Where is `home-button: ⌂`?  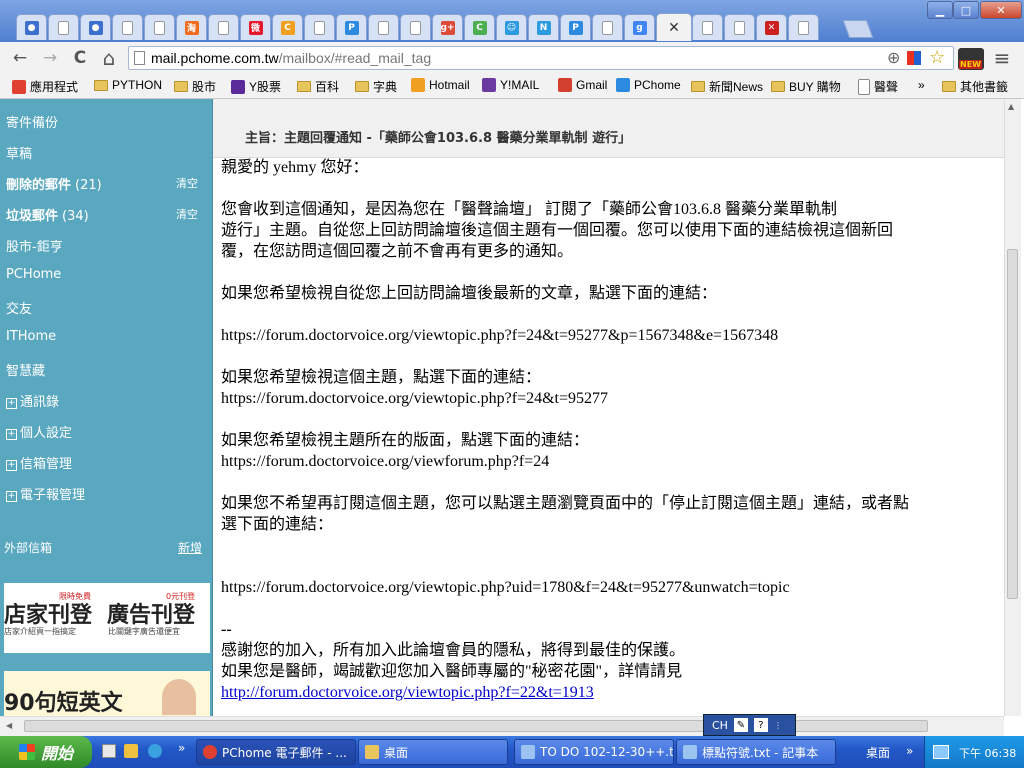
home-button: ⌂ is located at coordinates (109, 58).